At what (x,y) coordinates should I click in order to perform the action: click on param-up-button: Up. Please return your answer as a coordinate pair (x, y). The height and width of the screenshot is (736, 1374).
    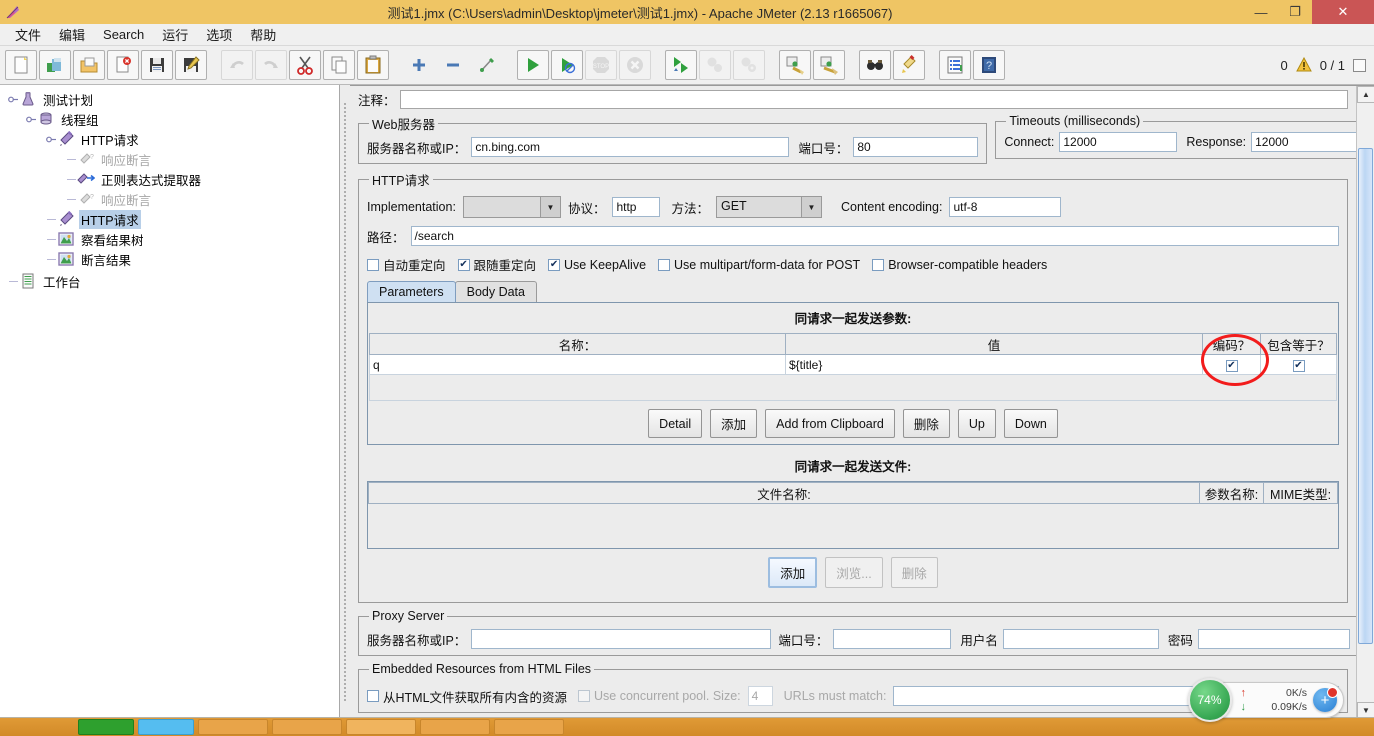
    Looking at the image, I should click on (976, 423).